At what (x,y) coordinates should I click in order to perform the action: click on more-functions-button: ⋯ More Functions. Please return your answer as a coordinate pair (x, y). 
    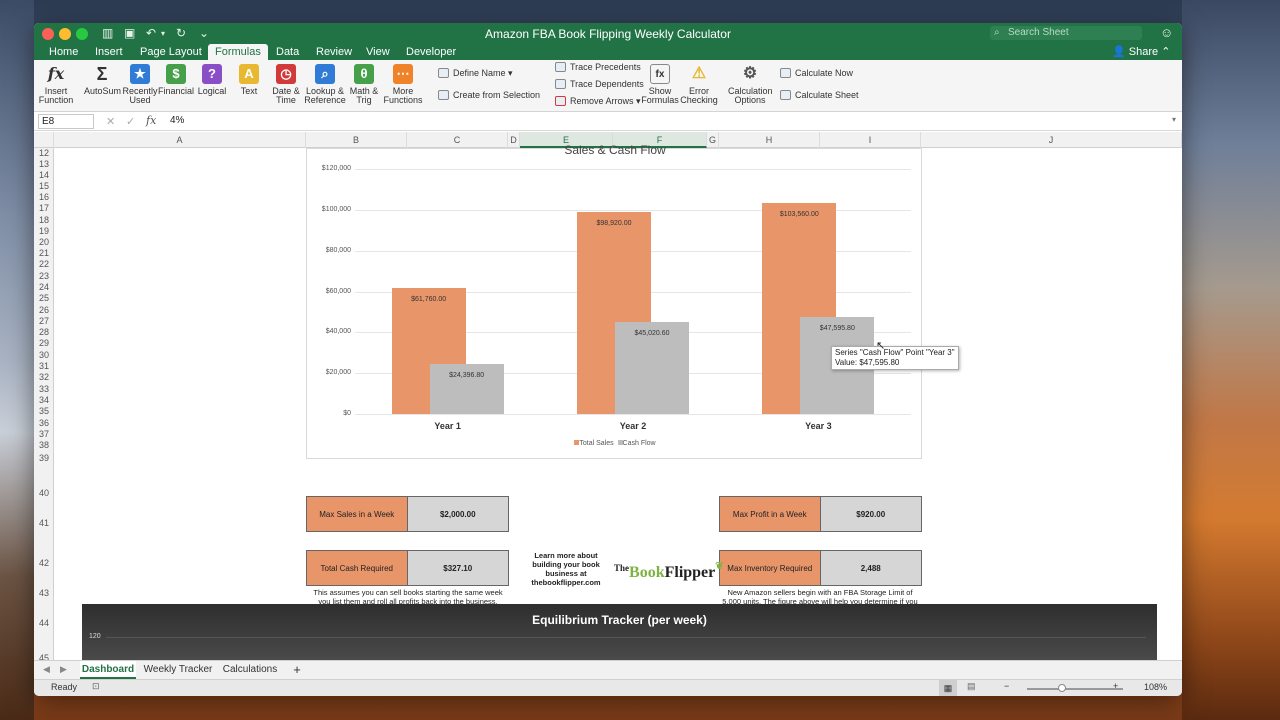
    Looking at the image, I should click on (403, 84).